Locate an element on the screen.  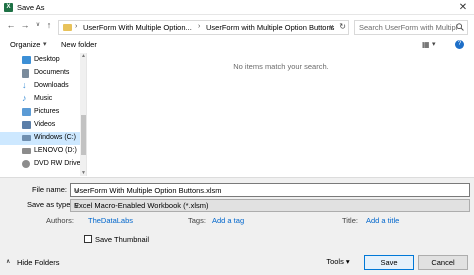
sidebar-item-windows-c: Windows (C:) is located at coordinates (40, 138).